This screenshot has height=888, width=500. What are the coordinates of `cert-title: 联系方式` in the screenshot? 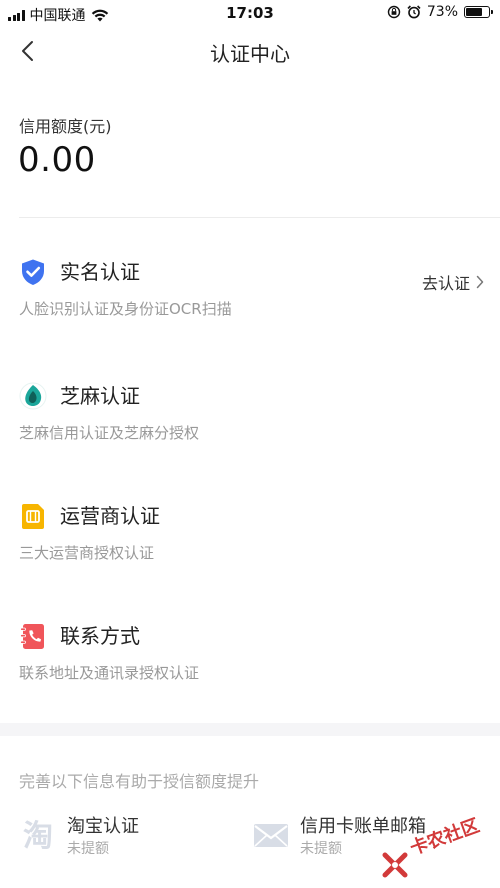 It's located at (100, 636).